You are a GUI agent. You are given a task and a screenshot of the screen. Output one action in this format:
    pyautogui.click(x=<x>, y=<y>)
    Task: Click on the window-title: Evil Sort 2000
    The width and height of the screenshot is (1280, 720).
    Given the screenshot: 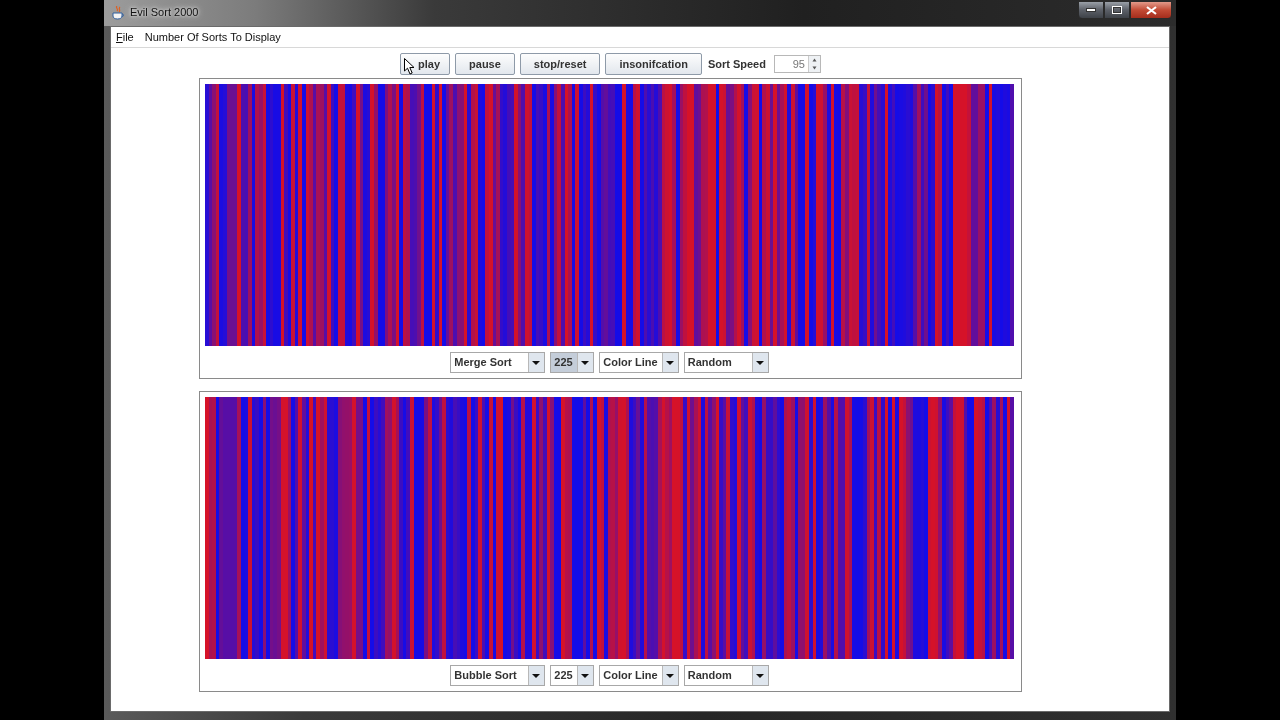 What is the action you would take?
    pyautogui.click(x=164, y=12)
    